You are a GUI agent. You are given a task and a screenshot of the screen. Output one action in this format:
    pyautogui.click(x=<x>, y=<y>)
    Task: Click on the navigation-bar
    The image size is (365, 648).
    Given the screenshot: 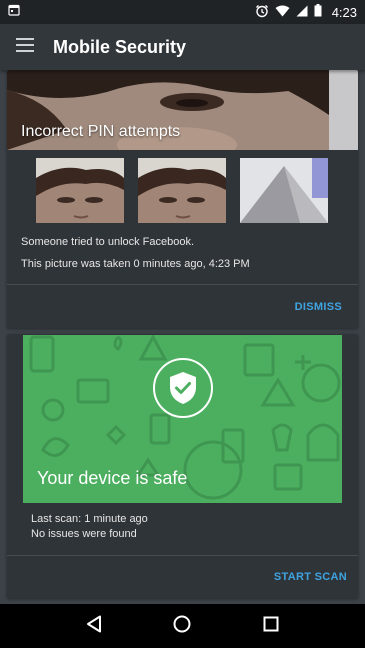 What is the action you would take?
    pyautogui.click(x=182, y=626)
    